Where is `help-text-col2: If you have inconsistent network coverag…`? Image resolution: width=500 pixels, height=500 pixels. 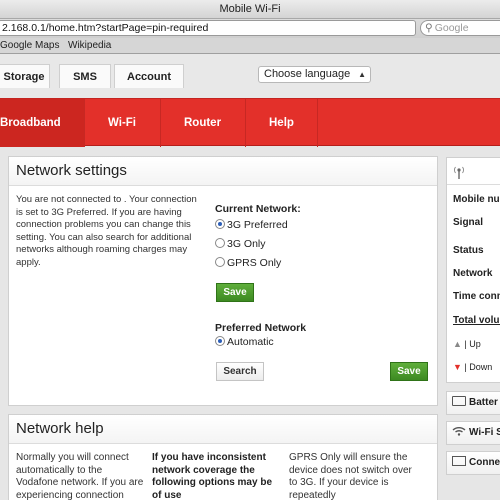 help-text-col2: If you have inconsistent network coverag… is located at coordinates (212, 476).